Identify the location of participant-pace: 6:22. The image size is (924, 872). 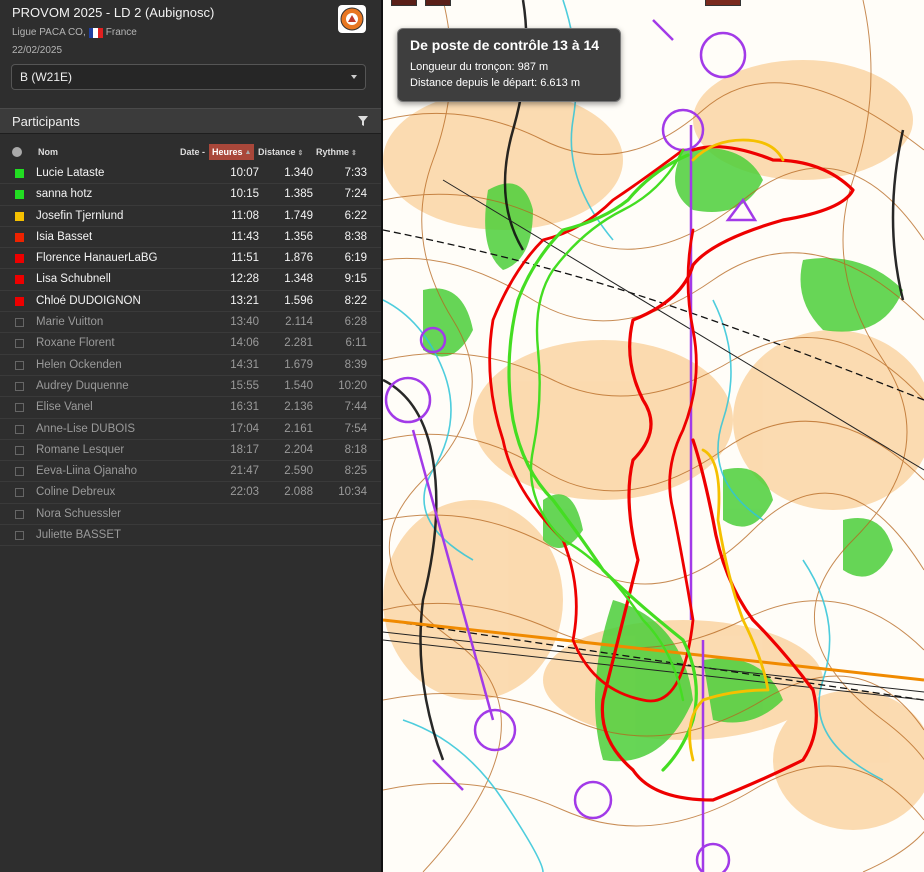
(355, 215).